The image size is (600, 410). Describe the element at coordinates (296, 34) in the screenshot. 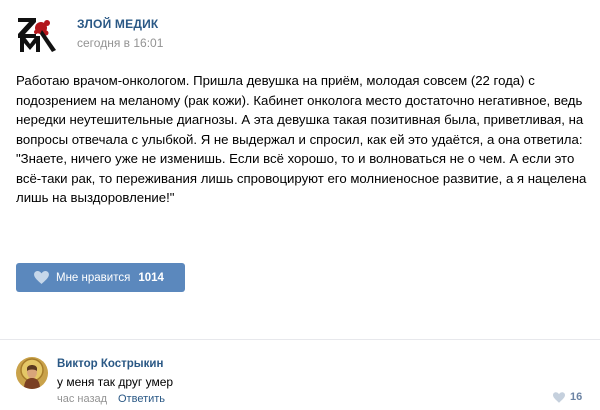

I see `post-header: ЗЛОЙ МЕДИК сегодня в 16:01` at that location.